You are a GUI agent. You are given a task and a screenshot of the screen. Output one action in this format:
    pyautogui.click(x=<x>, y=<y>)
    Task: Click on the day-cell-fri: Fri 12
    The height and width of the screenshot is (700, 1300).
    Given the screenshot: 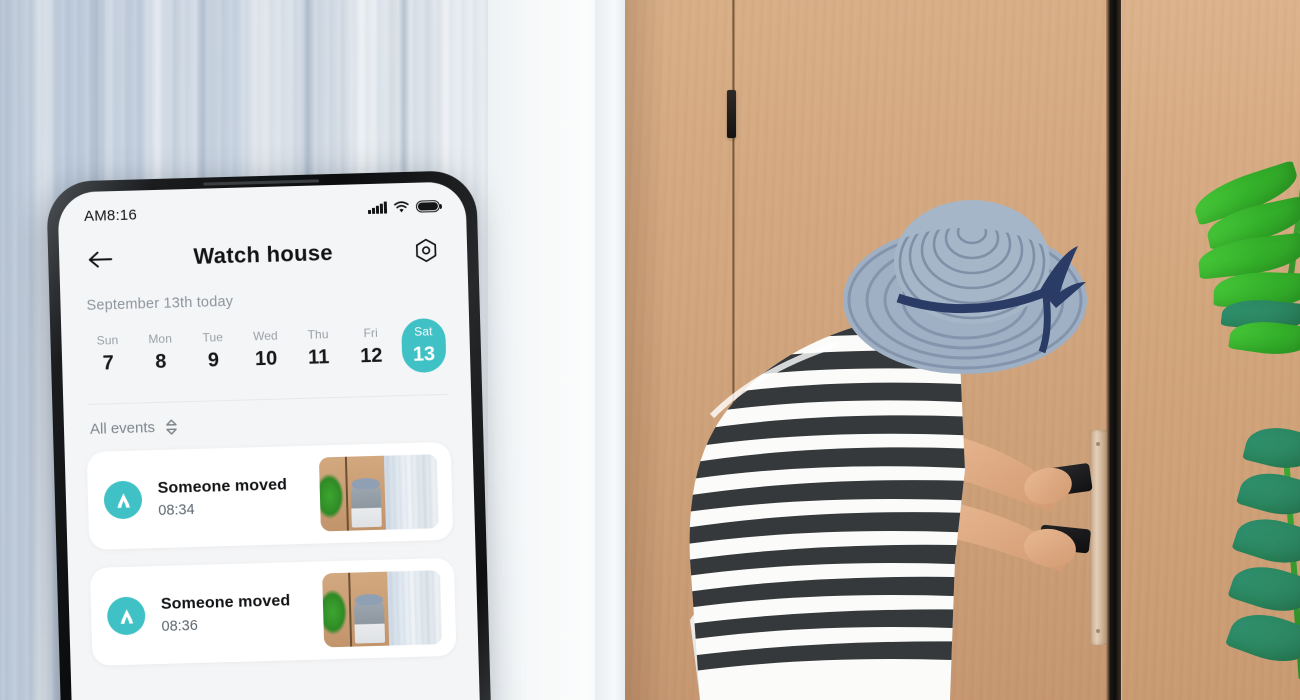 What is the action you would take?
    pyautogui.click(x=370, y=346)
    